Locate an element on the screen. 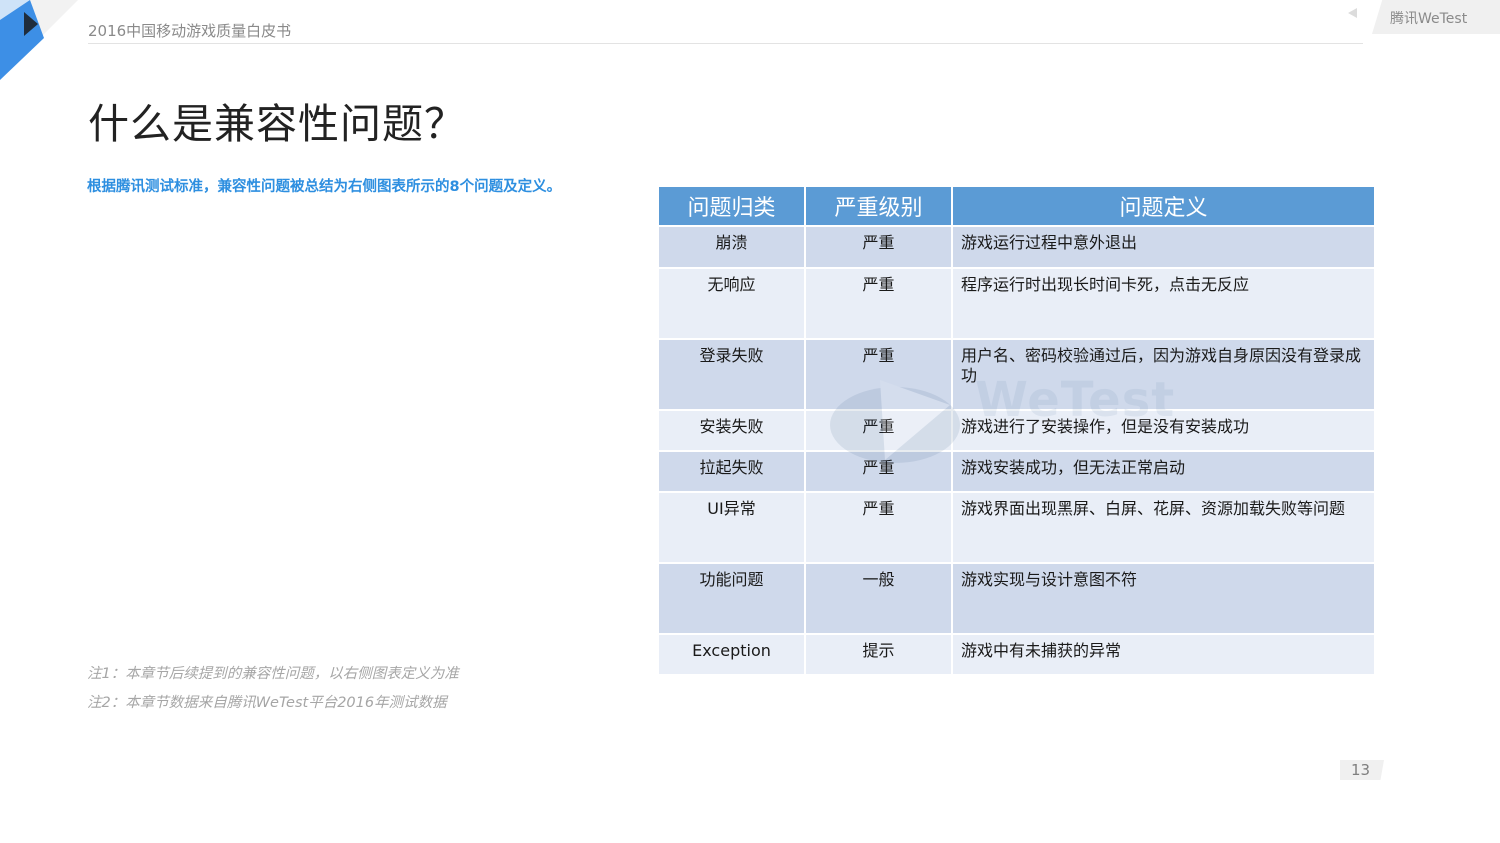 This screenshot has width=1500, height=843. page-heading: 什么是兼容性问题？ is located at coordinates (277, 124).